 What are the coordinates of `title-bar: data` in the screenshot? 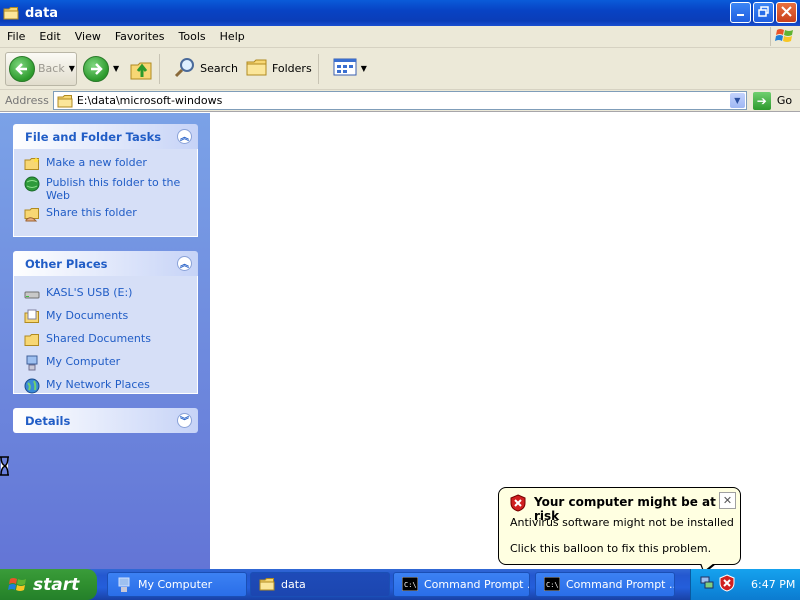 It's located at (400, 13).